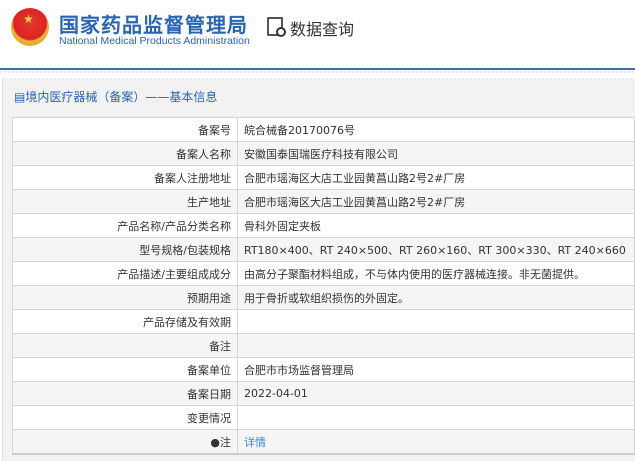  What do you see at coordinates (125, 225) in the screenshot?
I see `row-label: 产品名称/产品分类名称` at bounding box center [125, 225].